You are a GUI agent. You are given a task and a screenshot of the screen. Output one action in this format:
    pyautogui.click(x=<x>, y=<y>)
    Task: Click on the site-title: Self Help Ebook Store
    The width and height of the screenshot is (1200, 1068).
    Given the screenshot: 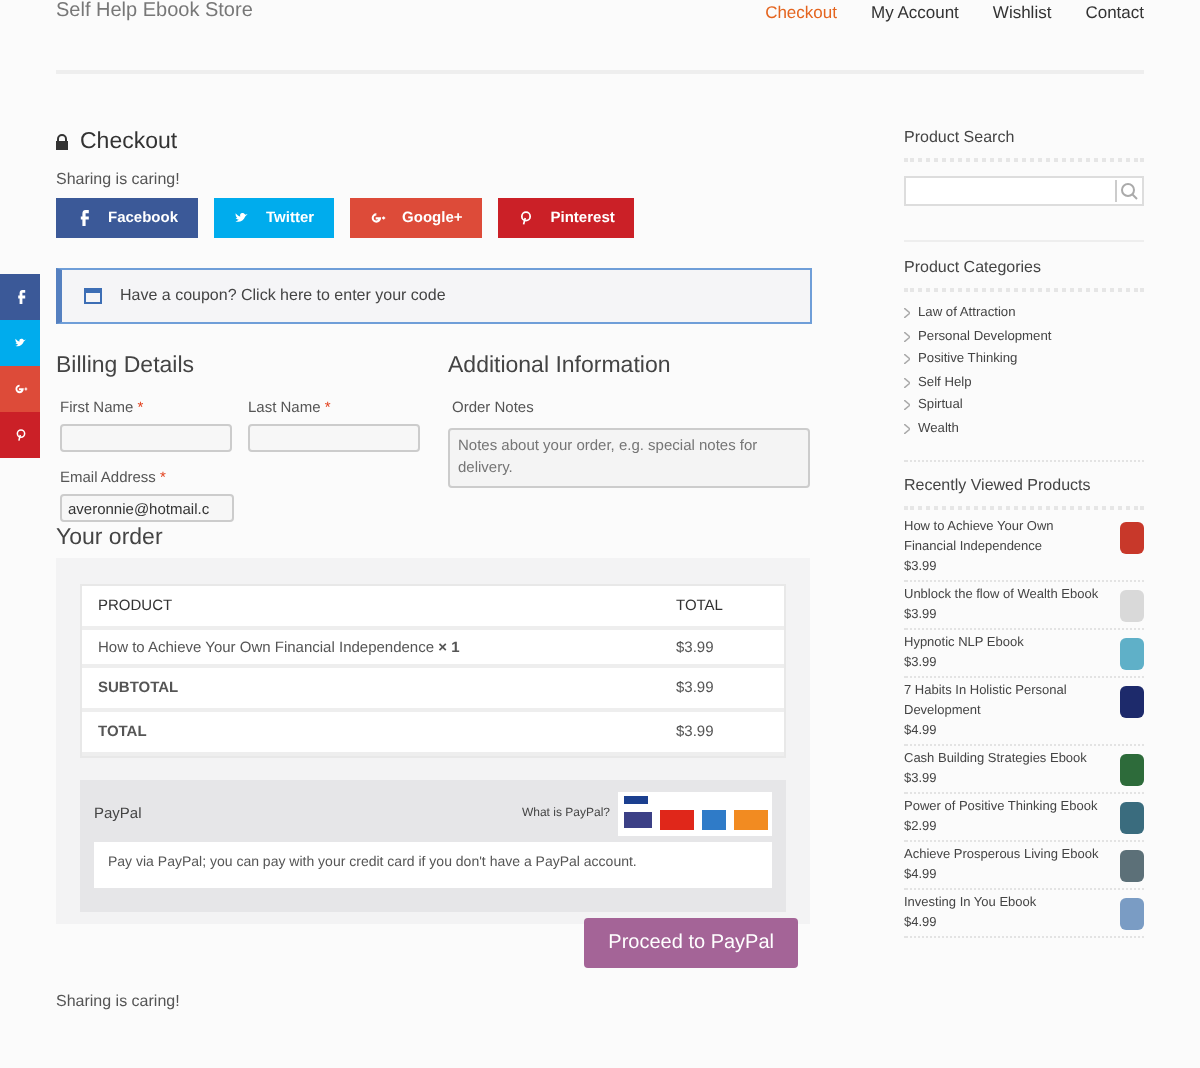 What is the action you would take?
    pyautogui.click(x=154, y=12)
    